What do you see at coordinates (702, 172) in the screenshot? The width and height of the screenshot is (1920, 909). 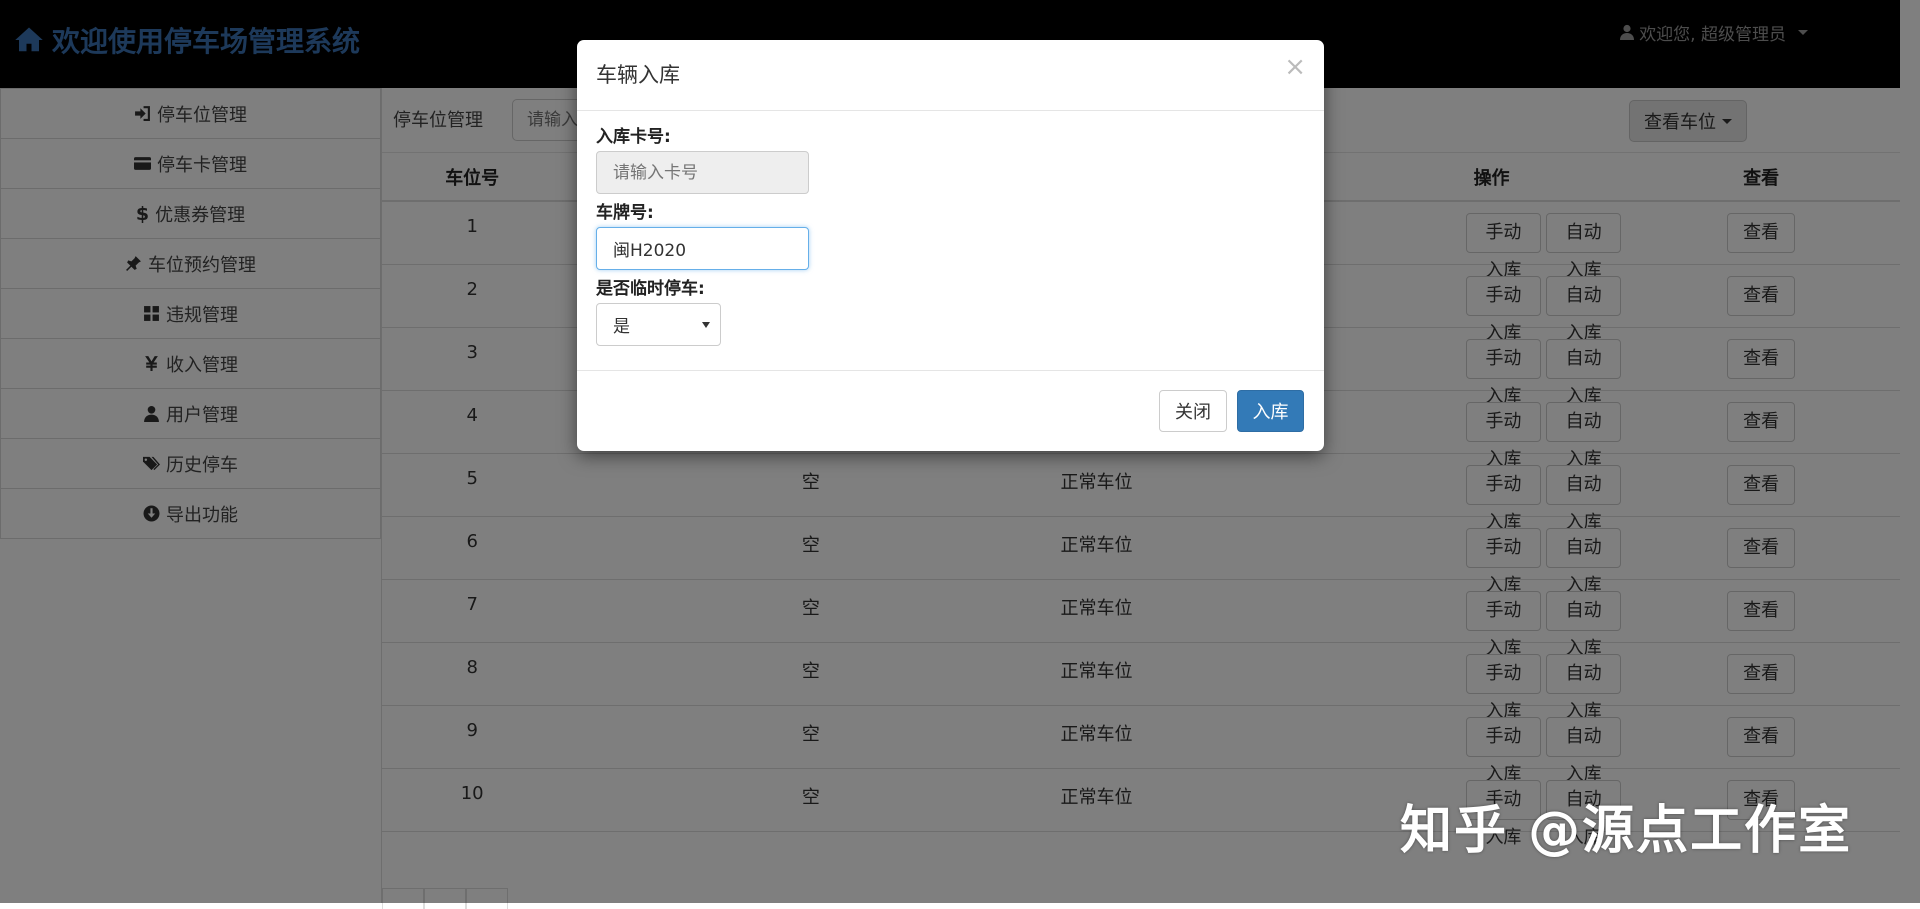 I see `card-number-input` at bounding box center [702, 172].